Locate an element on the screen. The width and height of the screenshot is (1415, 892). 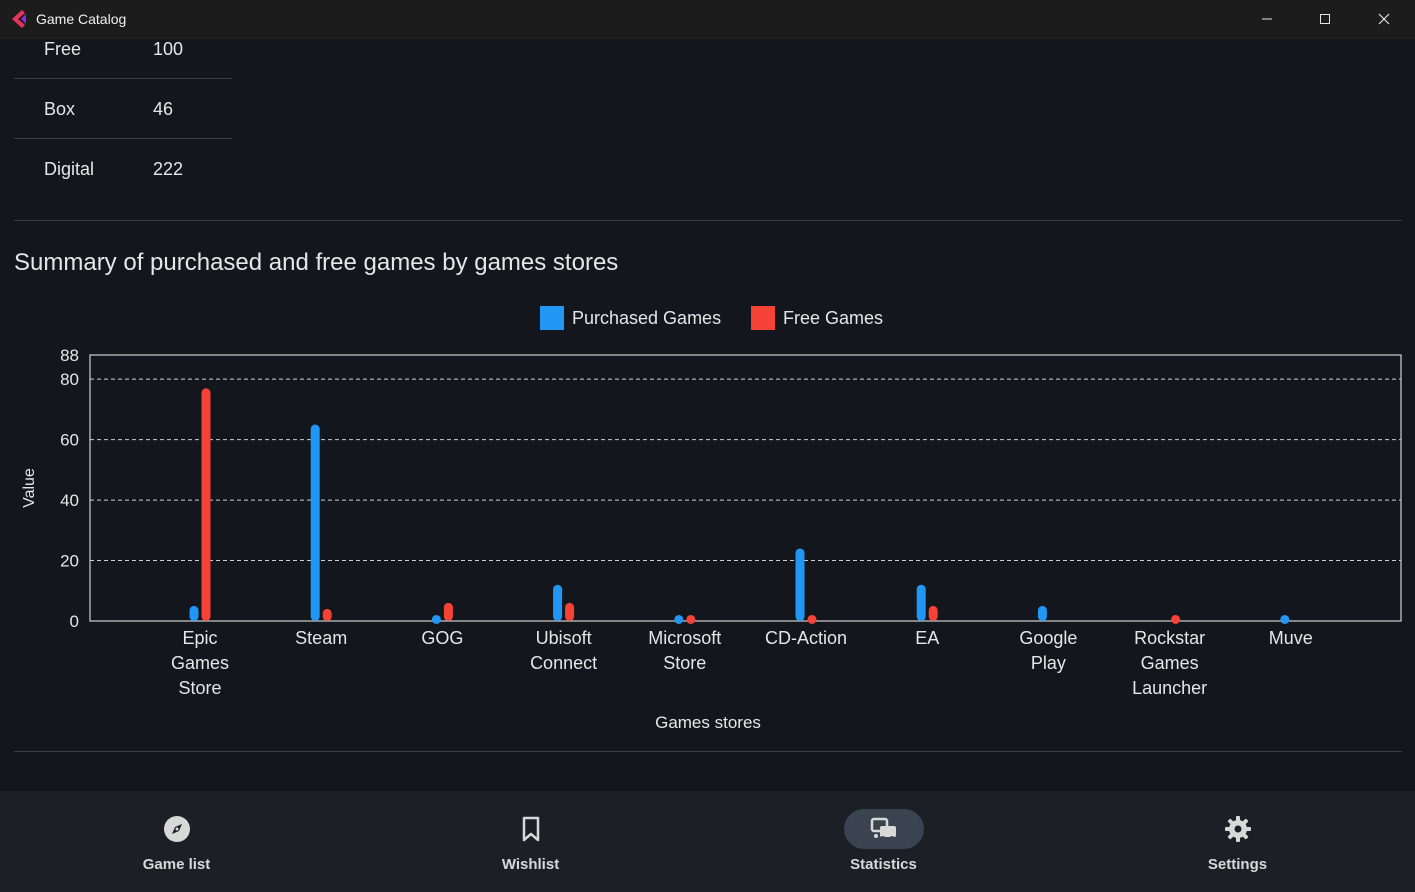
minimize-icon is located at coordinates (1267, 19).